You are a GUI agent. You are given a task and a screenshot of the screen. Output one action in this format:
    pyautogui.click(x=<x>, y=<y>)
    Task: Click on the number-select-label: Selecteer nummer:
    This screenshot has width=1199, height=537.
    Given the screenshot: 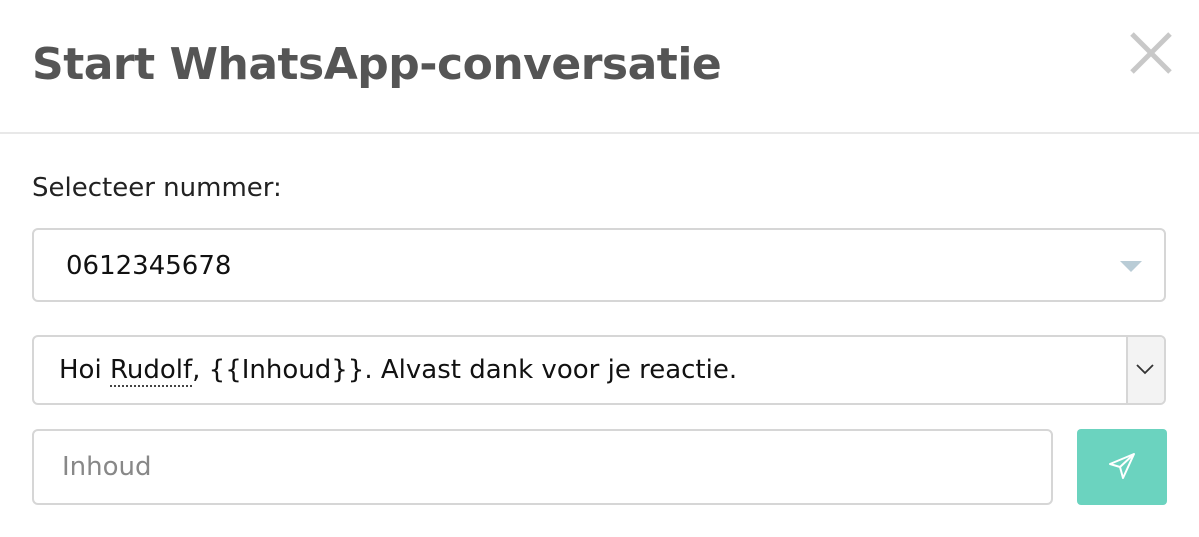 What is the action you would take?
    pyautogui.click(x=157, y=188)
    